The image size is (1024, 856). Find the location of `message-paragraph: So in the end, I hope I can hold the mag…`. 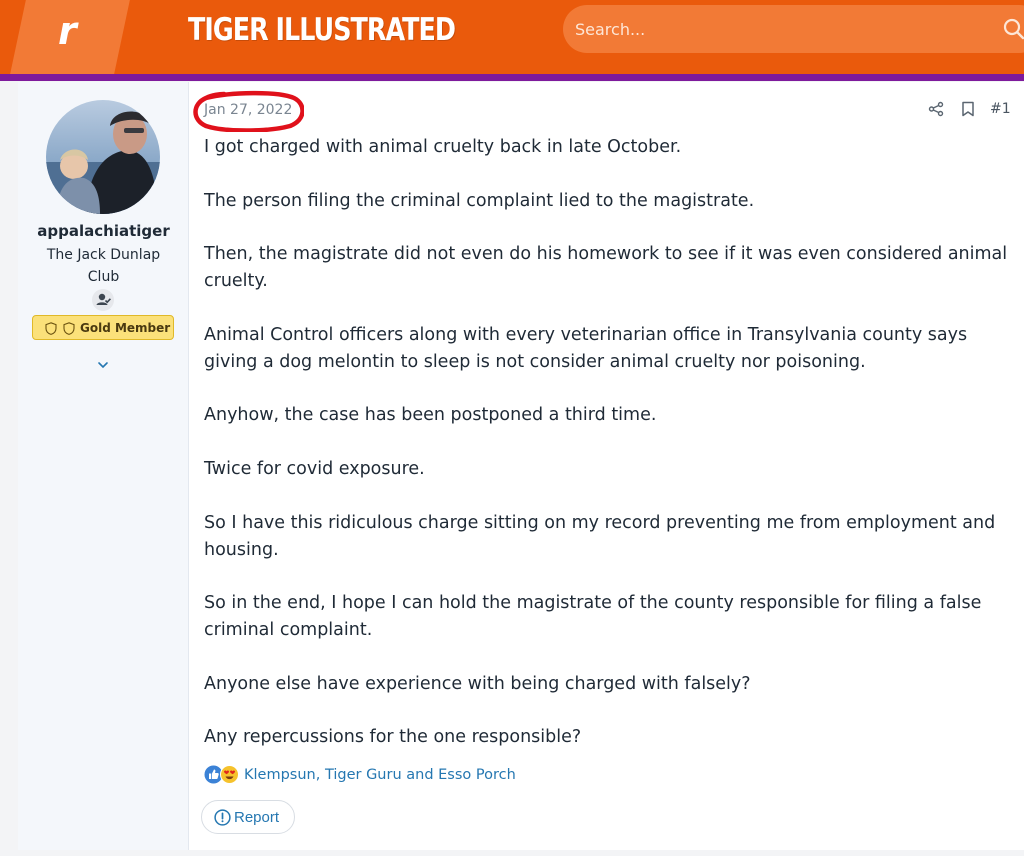

message-paragraph: So in the end, I hope I can hold the mag… is located at coordinates (593, 617).